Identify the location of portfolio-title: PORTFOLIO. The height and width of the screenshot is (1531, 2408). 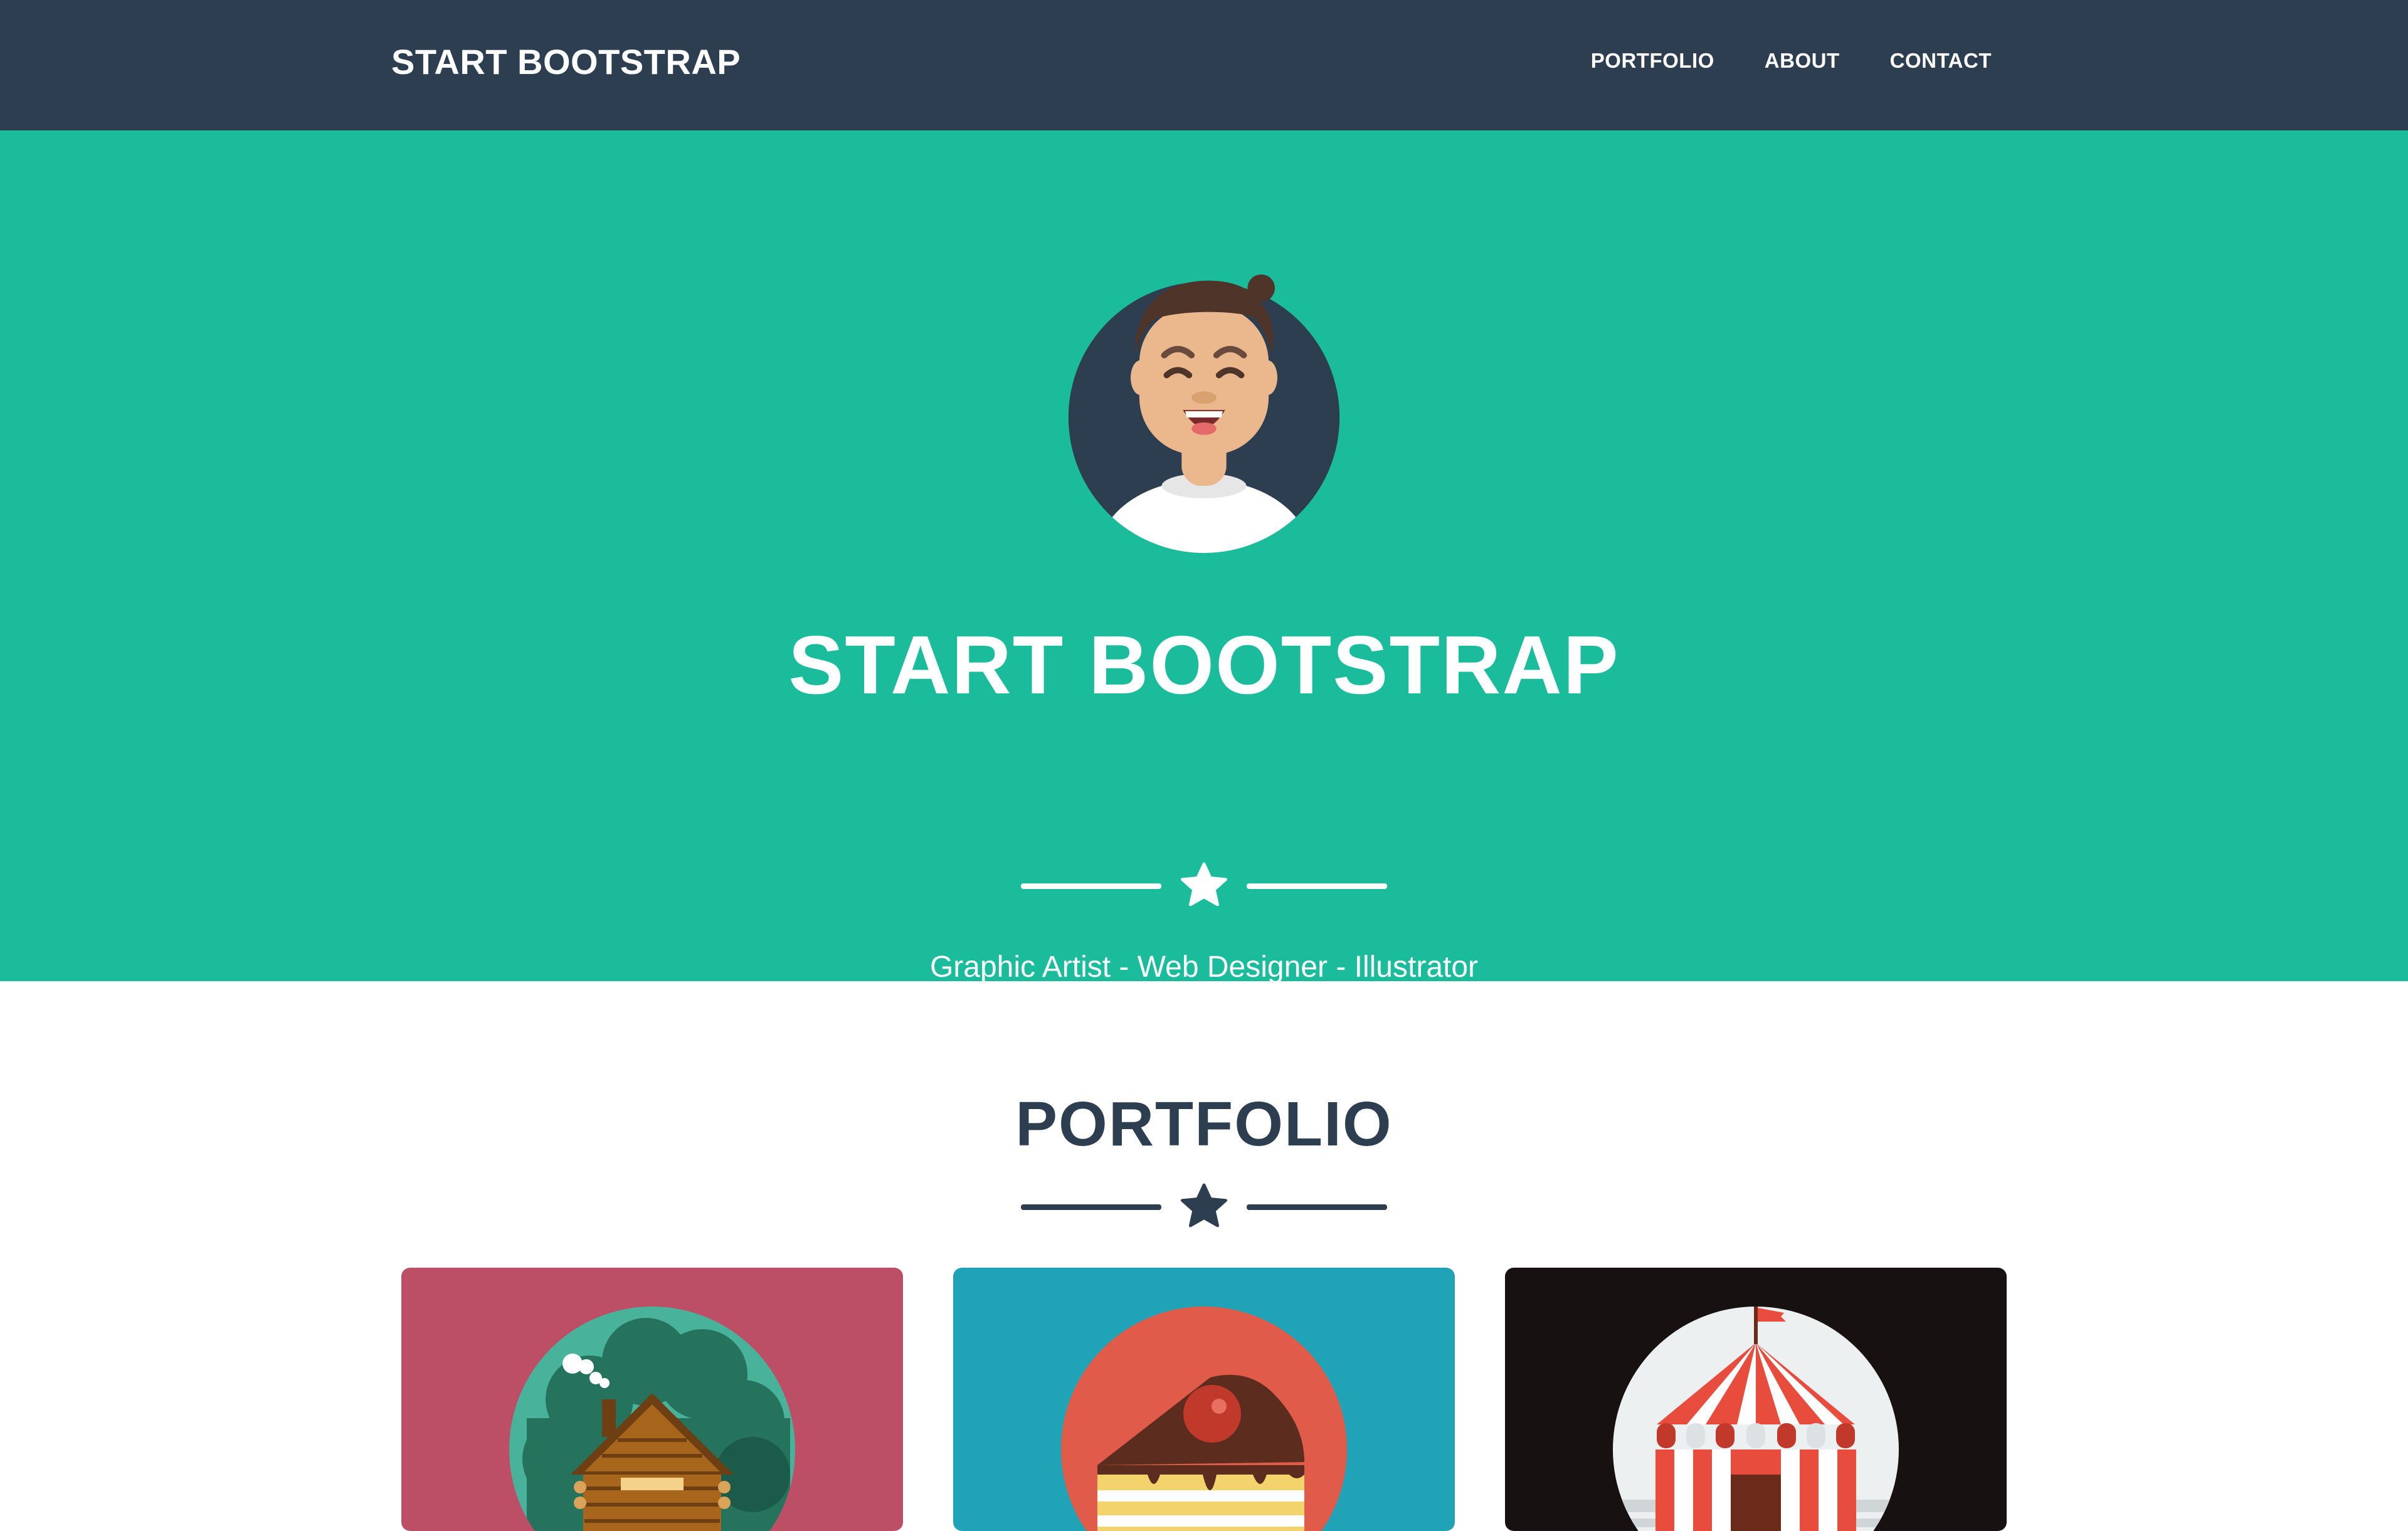
(1204, 1124).